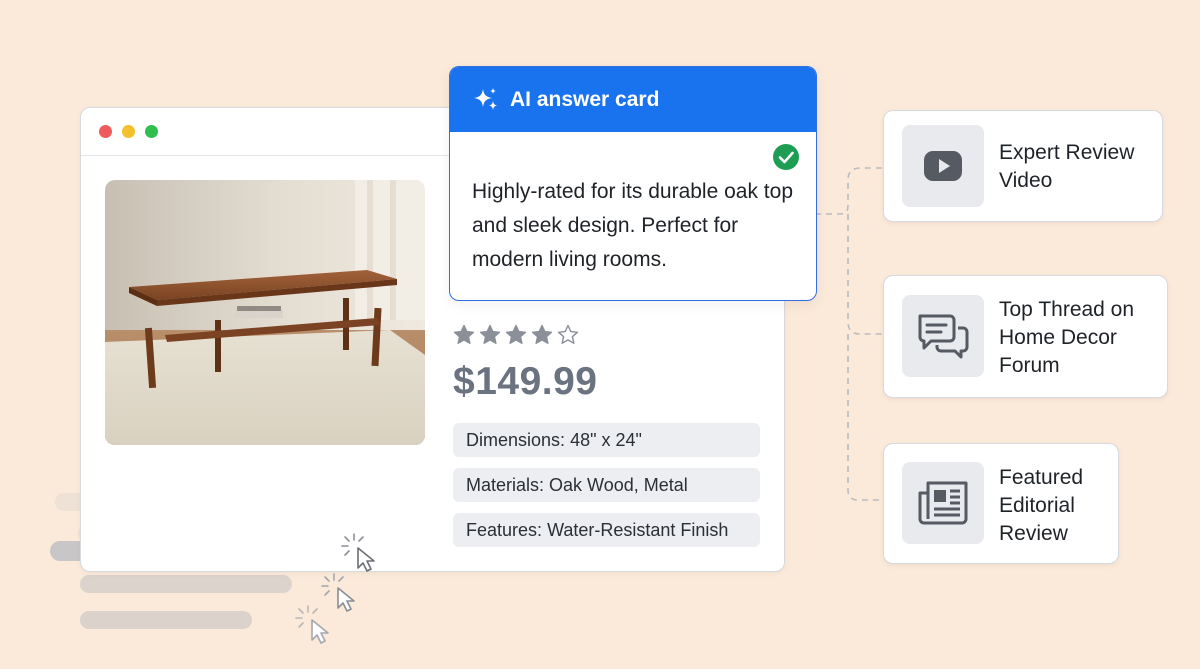 Image resolution: width=1200 pixels, height=669 pixels. I want to click on rating-stars, so click(516, 335).